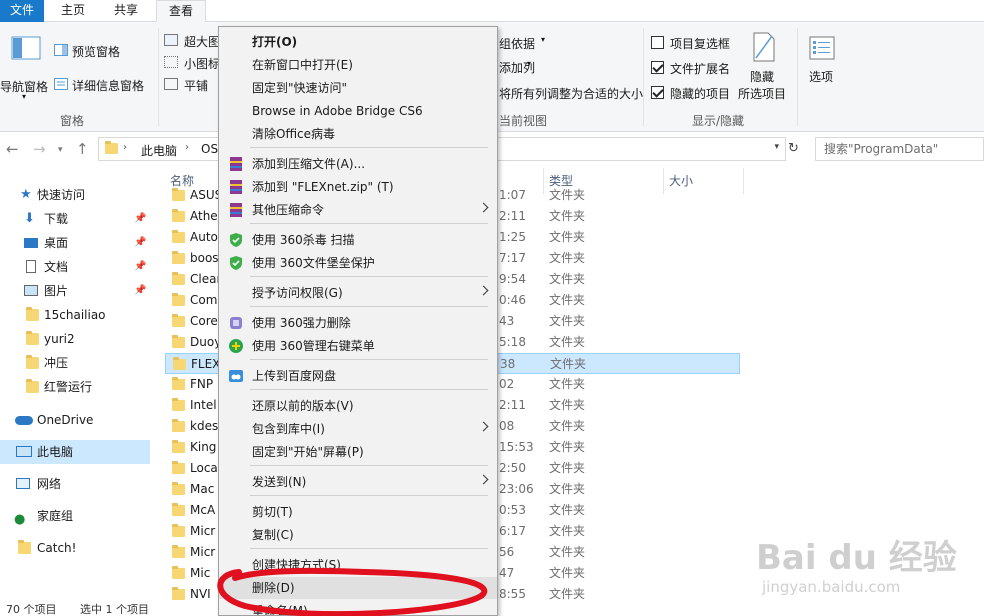  Describe the element at coordinates (358, 88) in the screenshot. I see `menu-item-pin-quick-access: 固定到"快速访问"` at that location.